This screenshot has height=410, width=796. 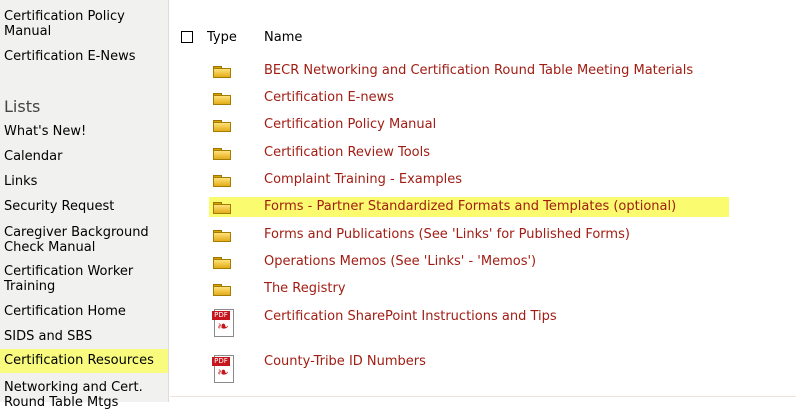 I want to click on sidebar-item-label: Calendar, so click(x=33, y=156).